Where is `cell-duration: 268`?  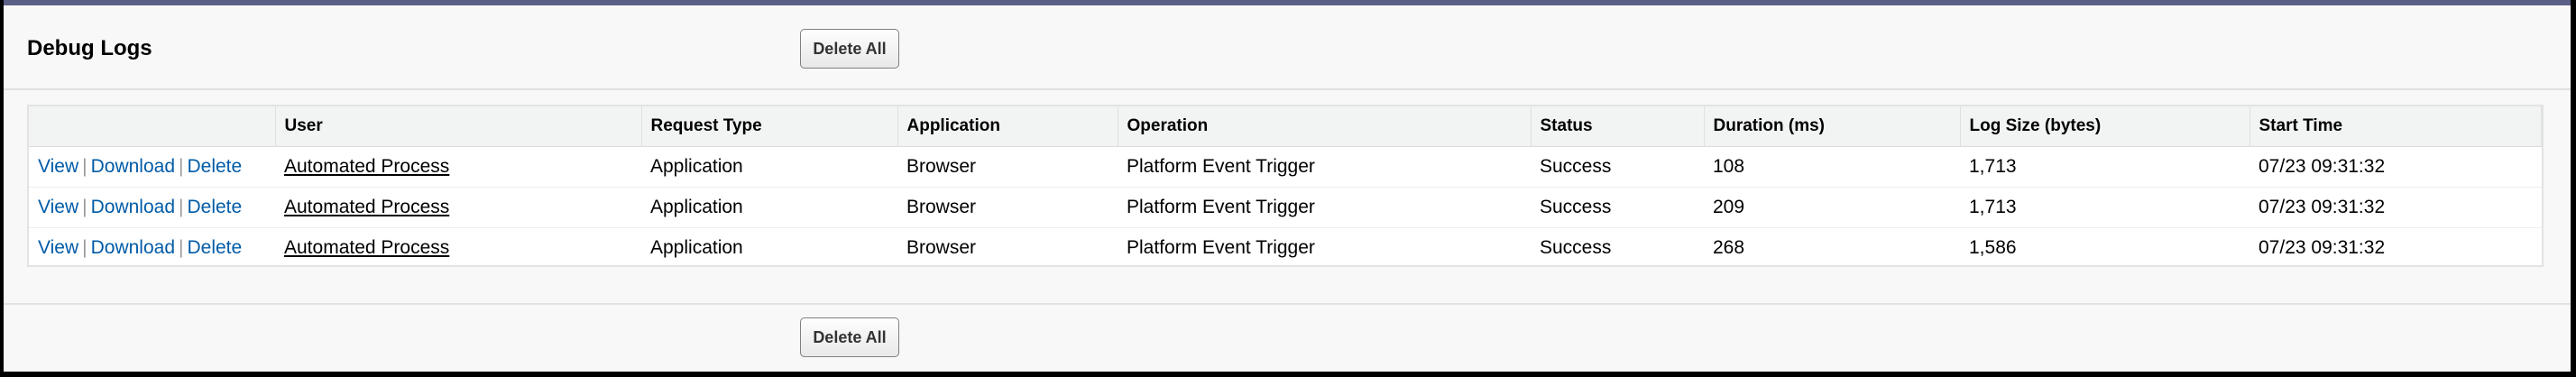 cell-duration: 268 is located at coordinates (1729, 247).